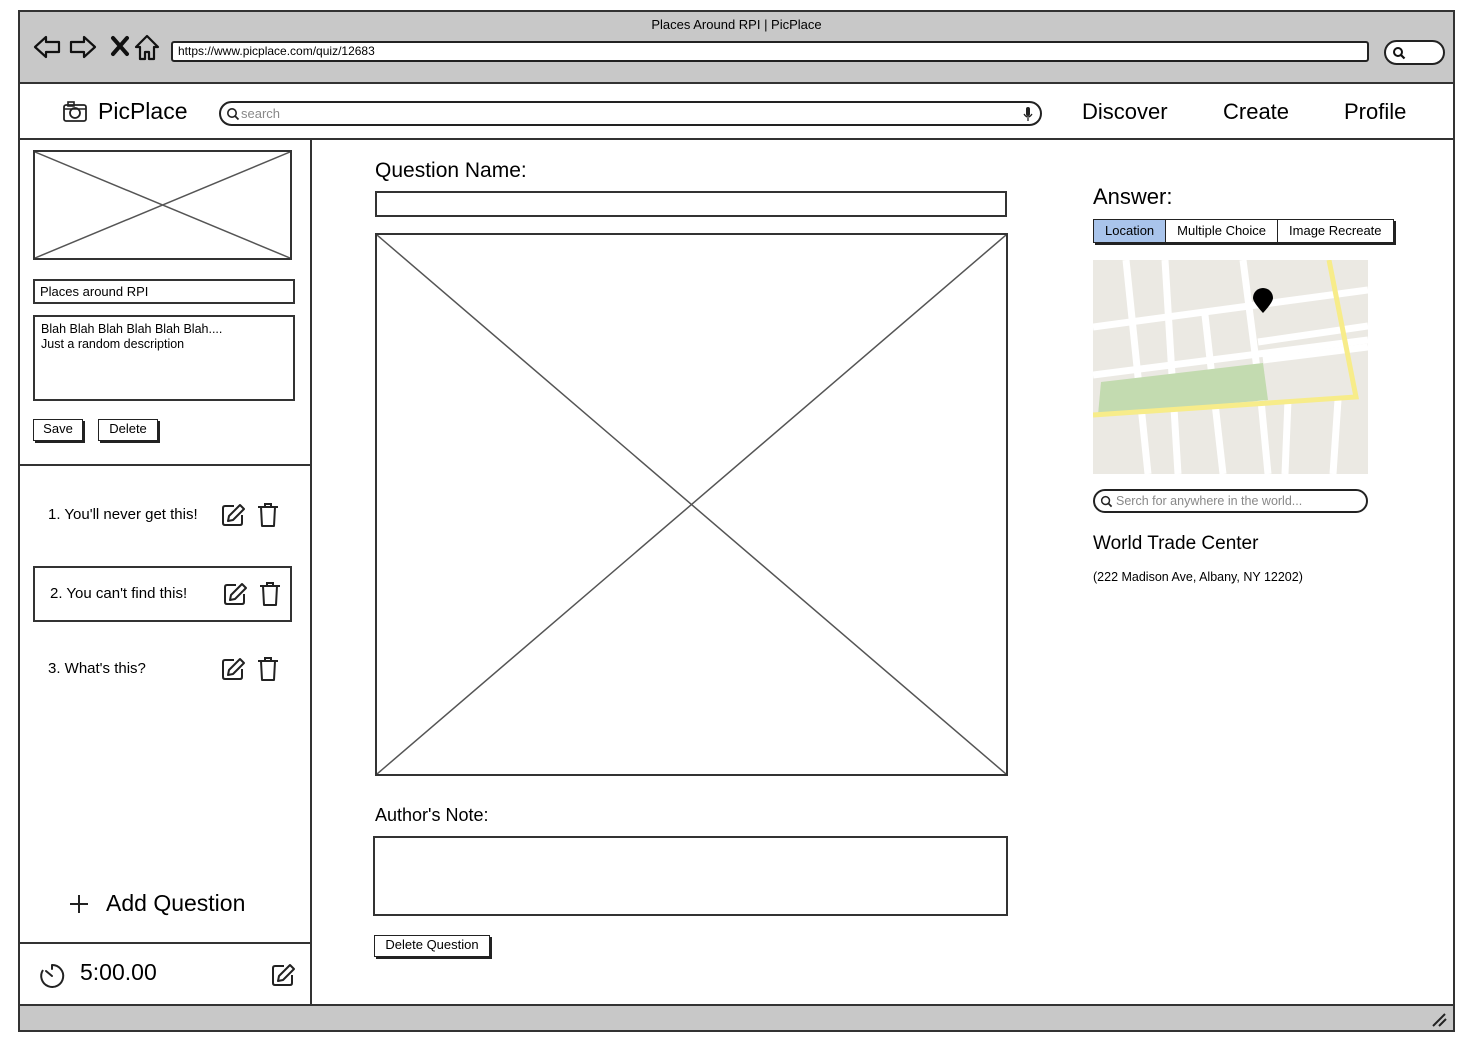 This screenshot has width=1466, height=1042. What do you see at coordinates (52, 978) in the screenshot?
I see `timer-icon` at bounding box center [52, 978].